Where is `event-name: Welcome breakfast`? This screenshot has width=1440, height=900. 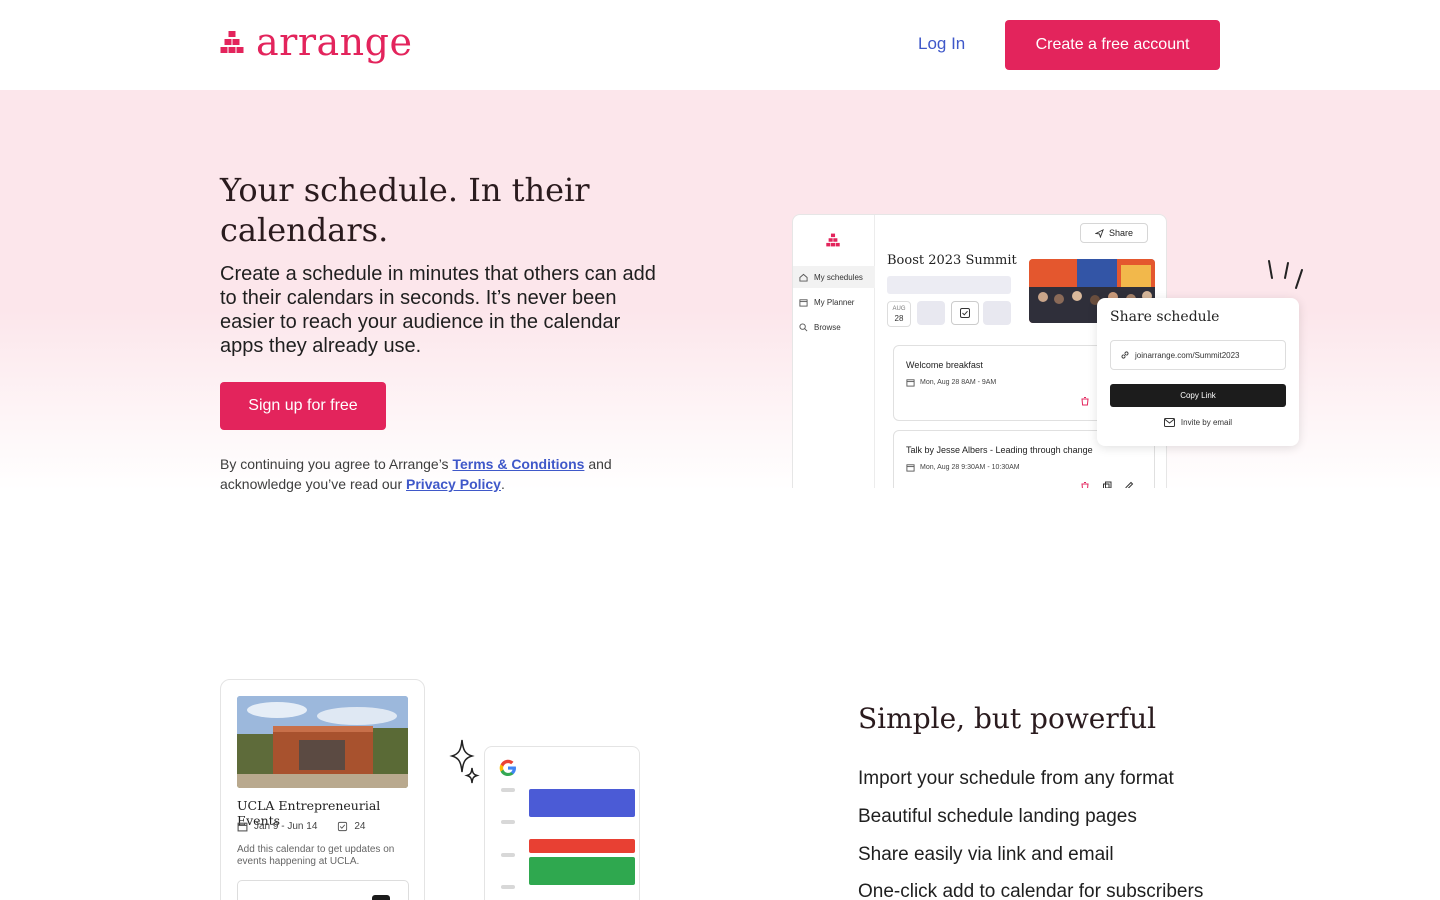
event-name: Welcome breakfast is located at coordinates (944, 365).